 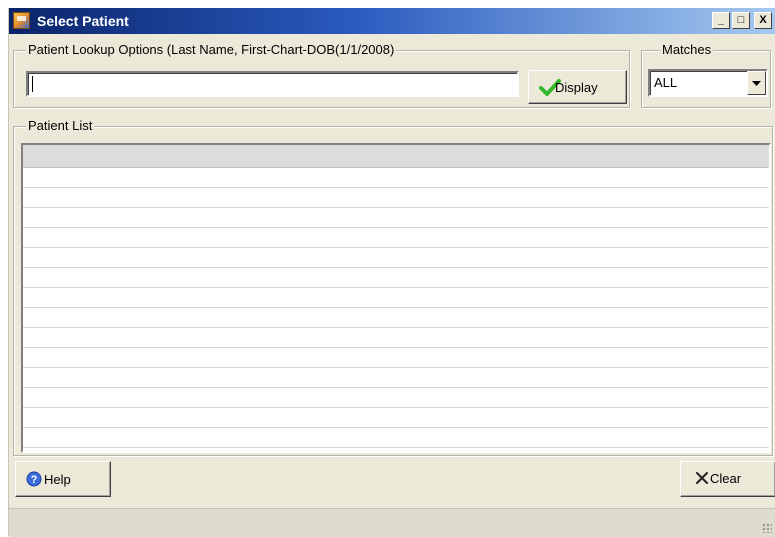 I want to click on display-button: Display, so click(x=577, y=87).